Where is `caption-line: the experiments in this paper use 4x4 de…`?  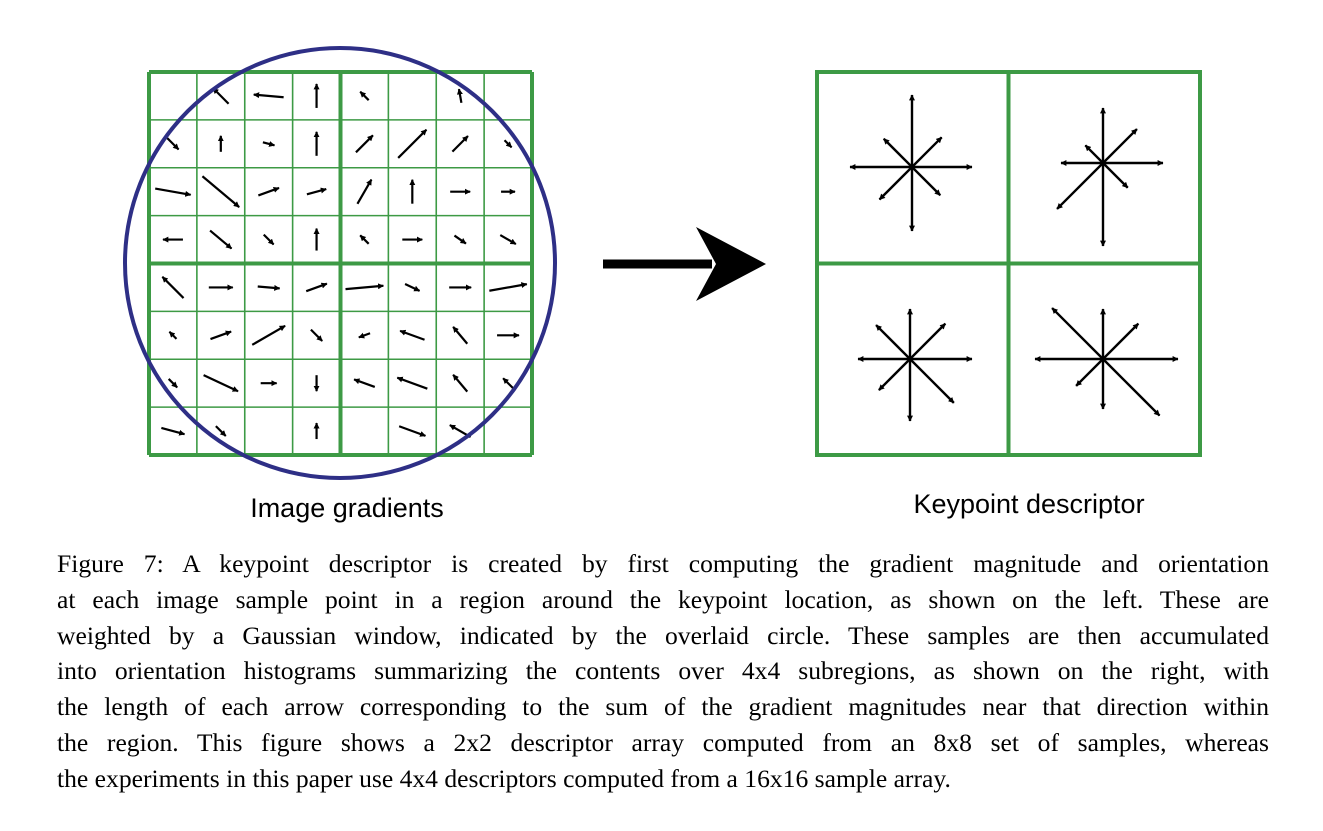
caption-line: the experiments in this paper use 4x4 de… is located at coordinates (504, 778).